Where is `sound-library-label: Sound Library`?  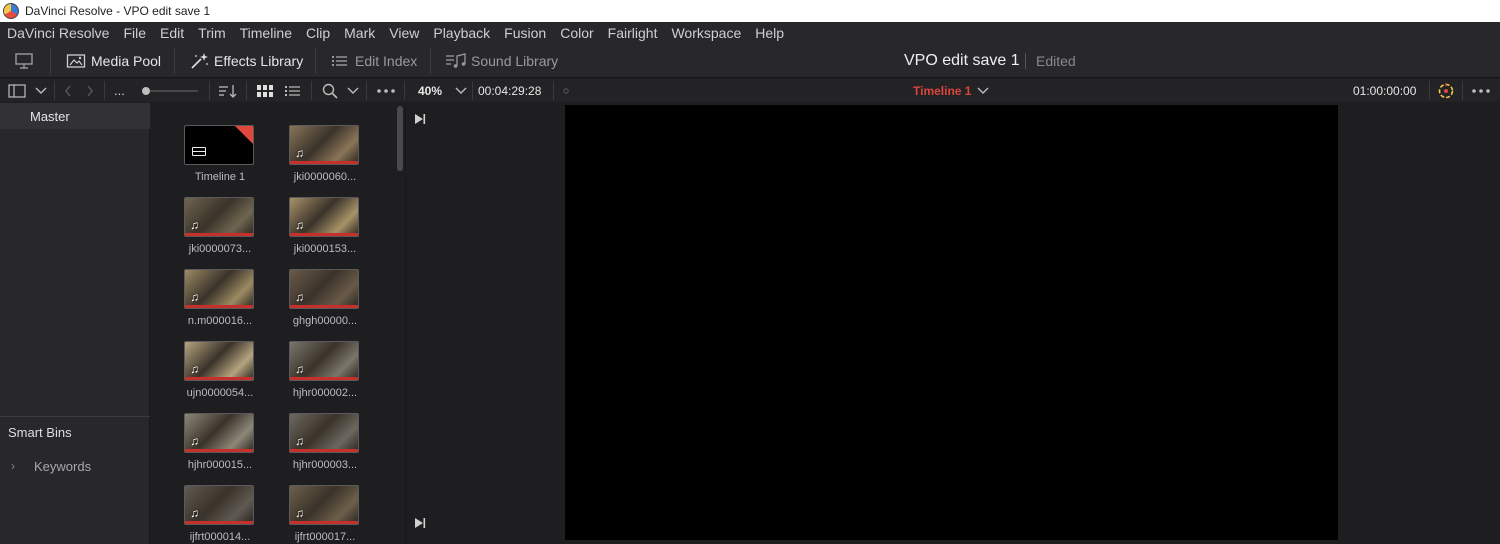 sound-library-label: Sound Library is located at coordinates (515, 61).